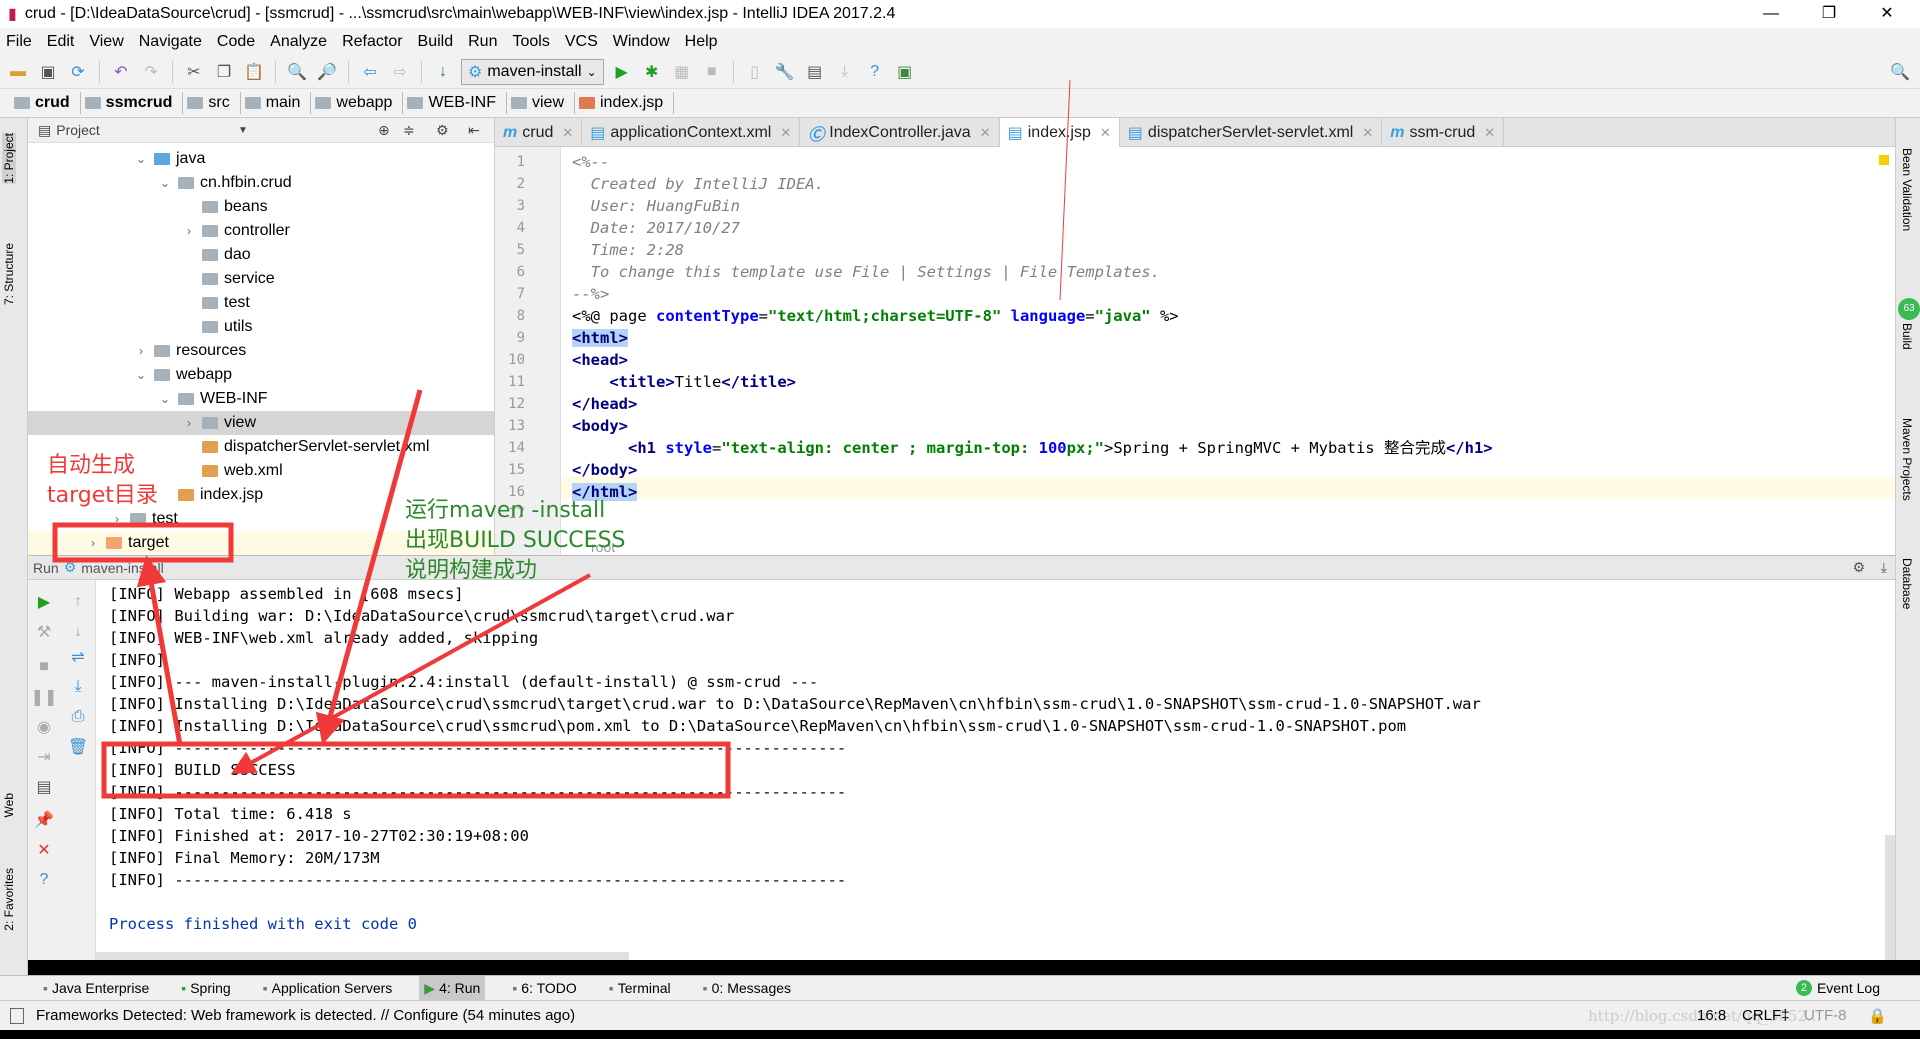  What do you see at coordinates (143, 542) in the screenshot?
I see `target-highlight-box` at bounding box center [143, 542].